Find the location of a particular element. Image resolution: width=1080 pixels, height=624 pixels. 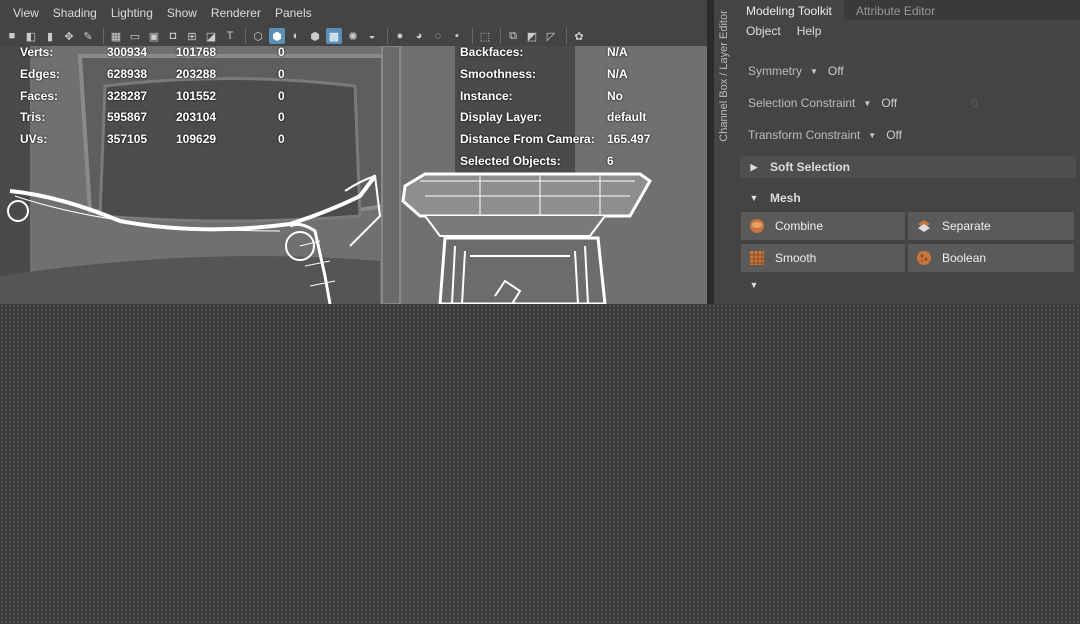

camera-icon: ■ is located at coordinates (12, 36).